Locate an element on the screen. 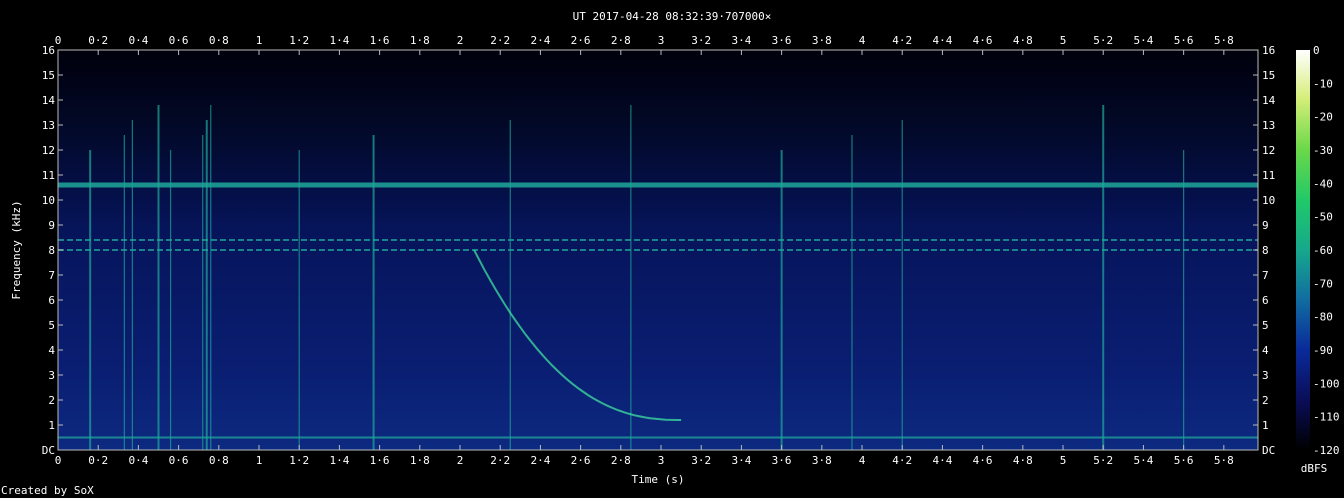  x-tick-bottom-label: 0·6 is located at coordinates (179, 460).